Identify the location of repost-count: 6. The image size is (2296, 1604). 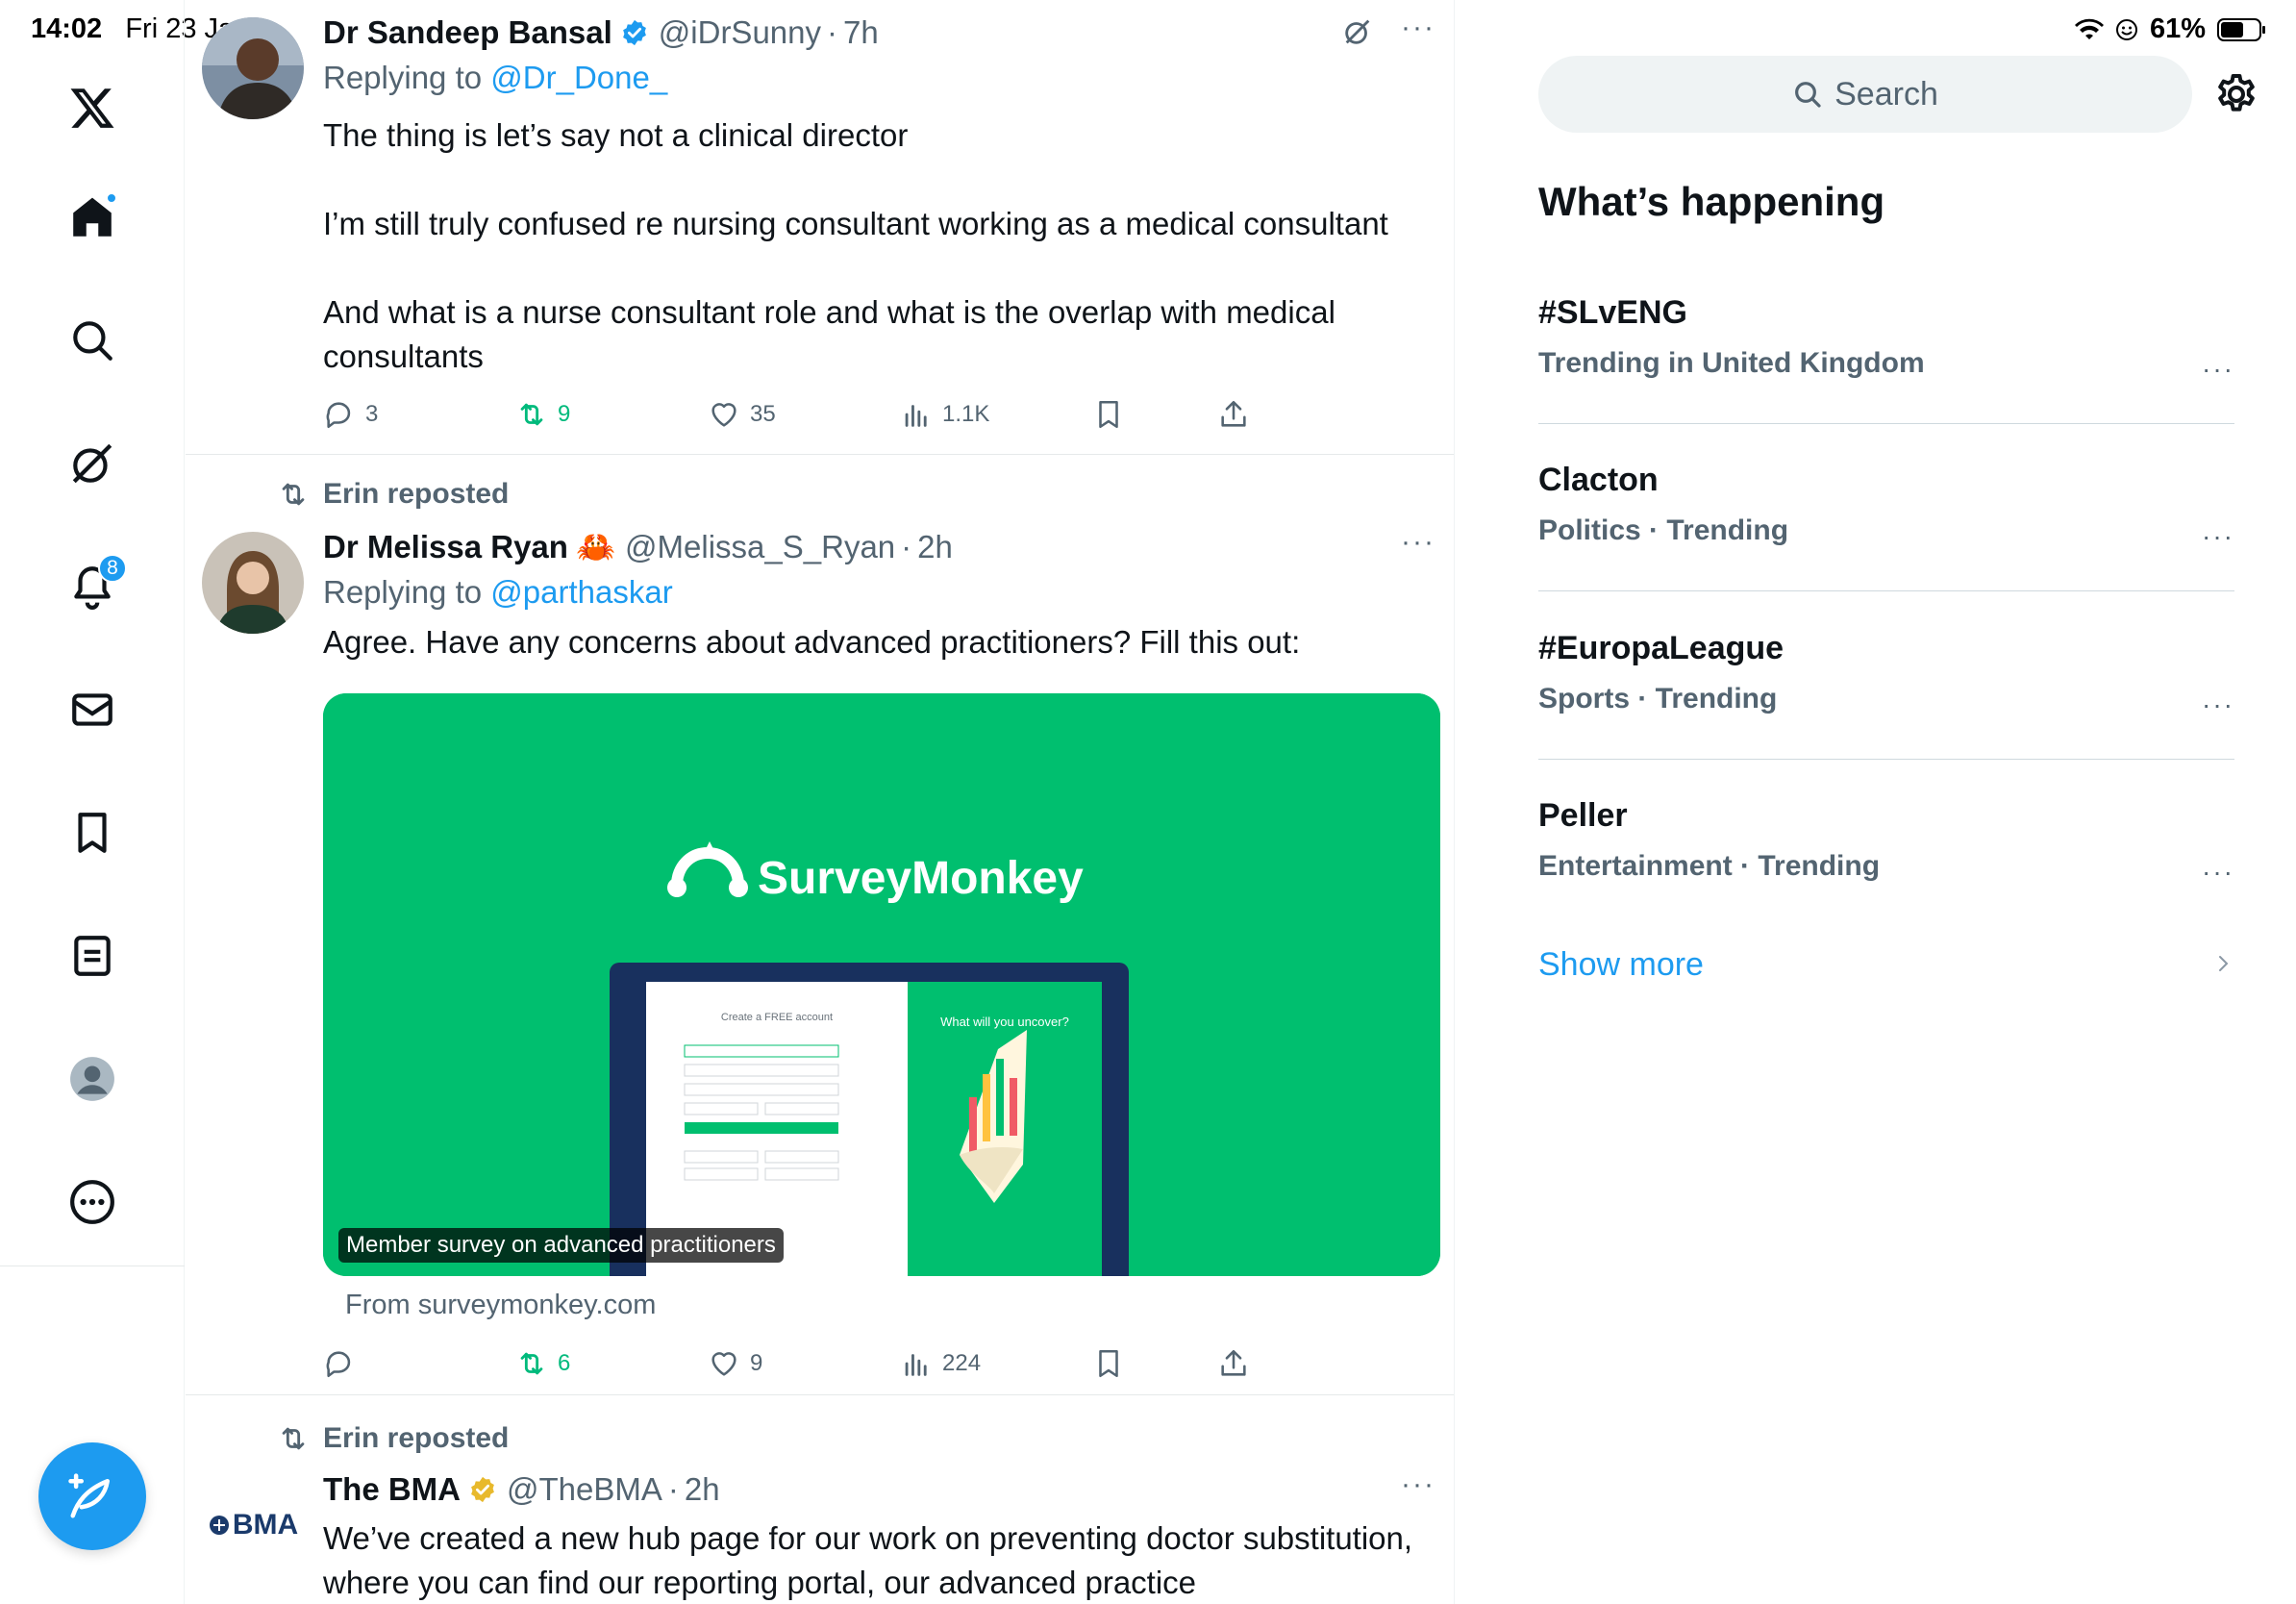
(564, 1363).